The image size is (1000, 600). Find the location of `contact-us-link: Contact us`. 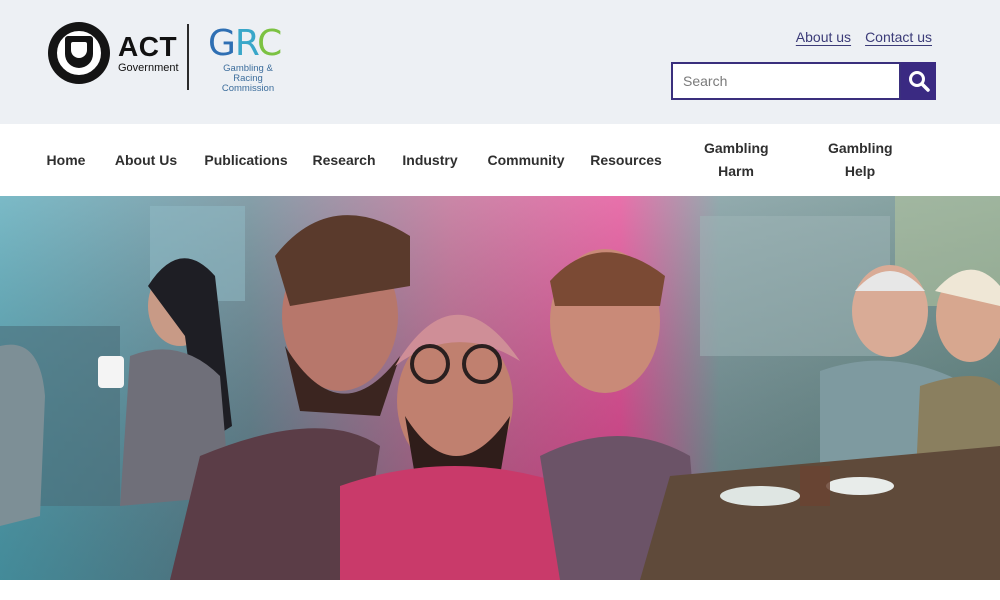

contact-us-link: Contact us is located at coordinates (898, 37).